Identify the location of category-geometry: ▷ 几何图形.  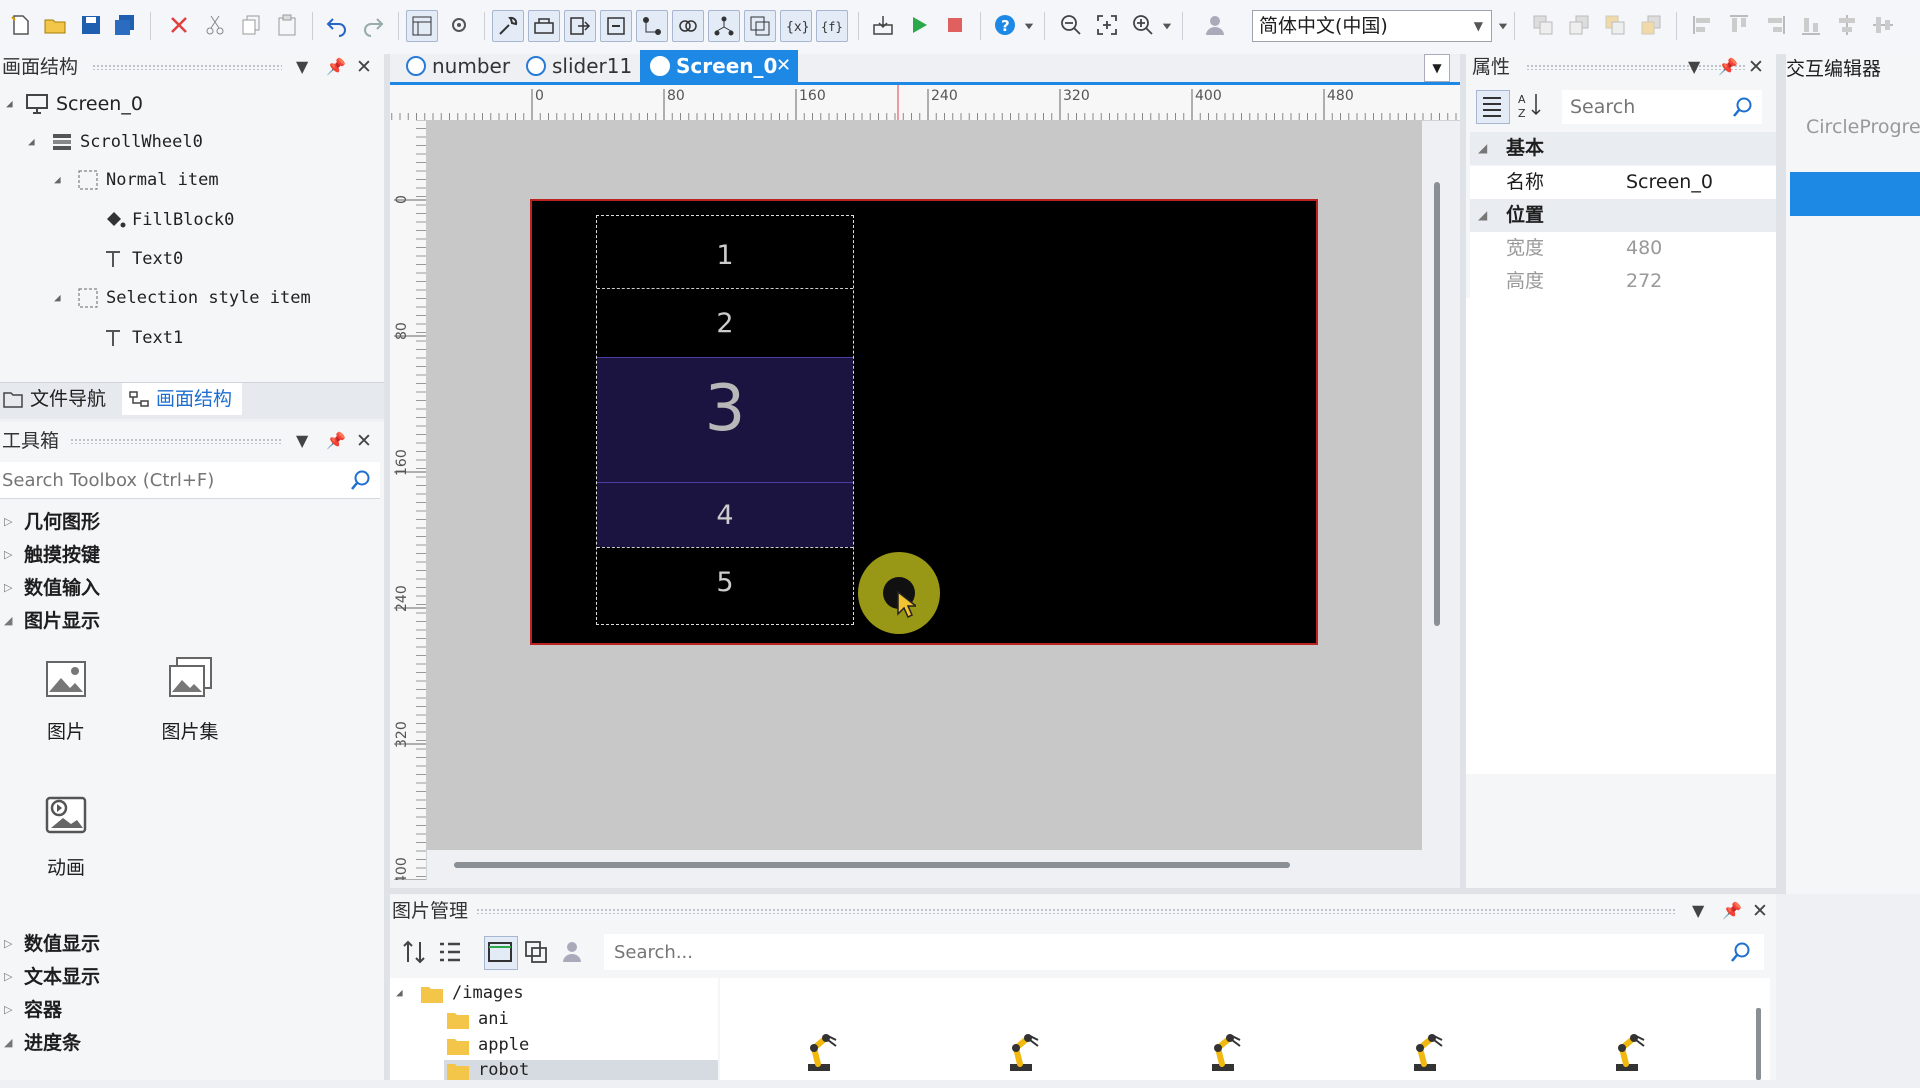
(190, 522).